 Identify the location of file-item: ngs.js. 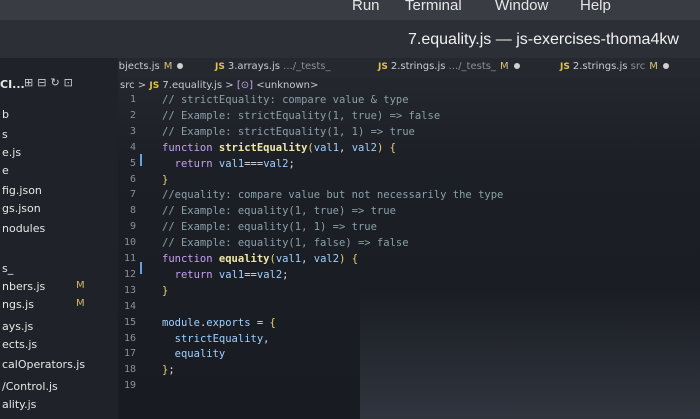
(18, 304).